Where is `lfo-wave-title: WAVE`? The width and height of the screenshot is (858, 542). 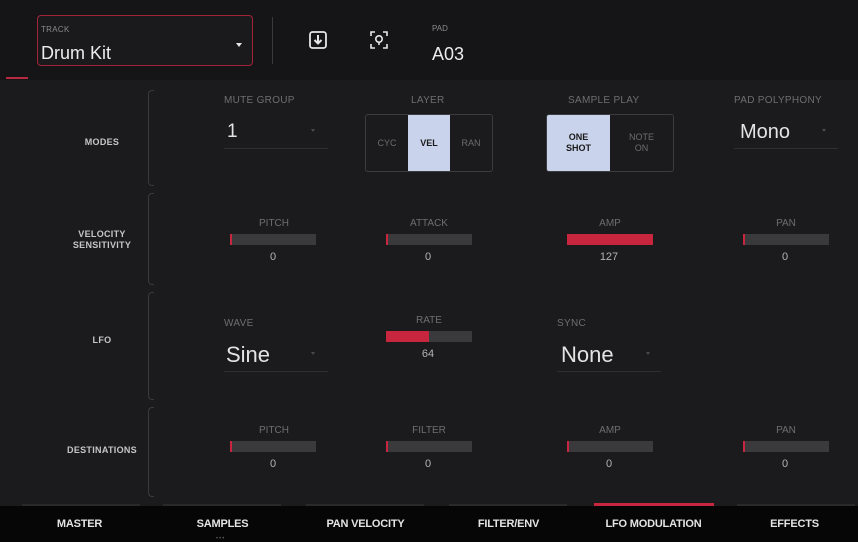
lfo-wave-title: WAVE is located at coordinates (239, 323).